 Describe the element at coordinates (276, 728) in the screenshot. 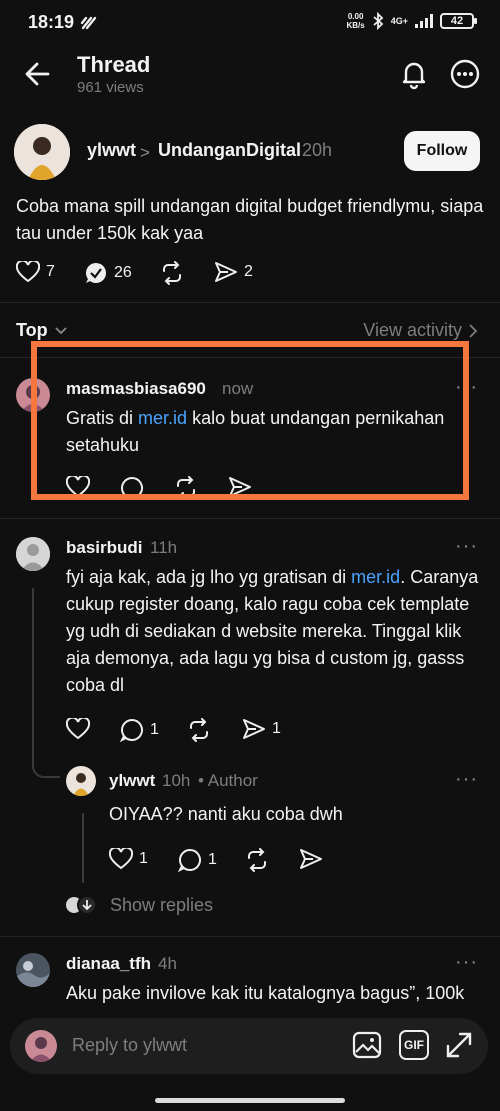

I see `comment-share-count: 1` at that location.